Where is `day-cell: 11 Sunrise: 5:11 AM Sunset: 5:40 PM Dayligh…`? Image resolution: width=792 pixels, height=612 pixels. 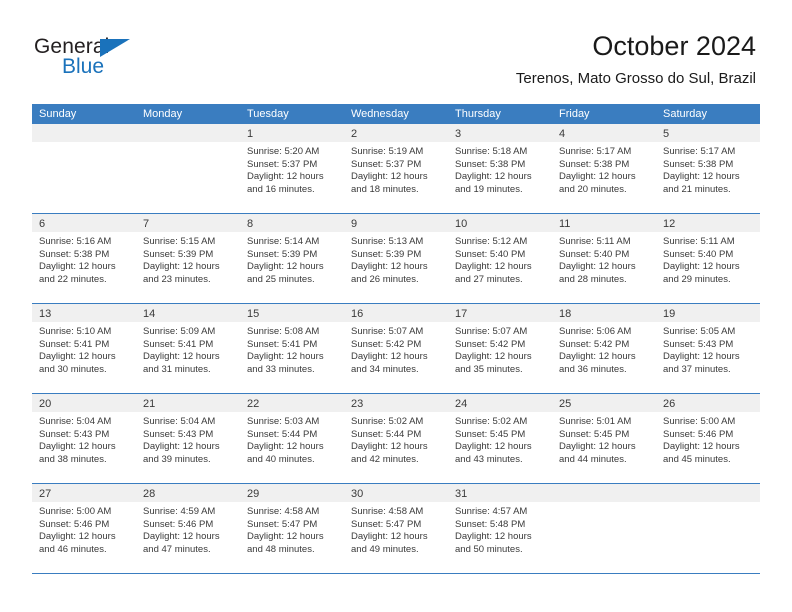 day-cell: 11 Sunrise: 5:11 AM Sunset: 5:40 PM Dayligh… is located at coordinates (604, 258).